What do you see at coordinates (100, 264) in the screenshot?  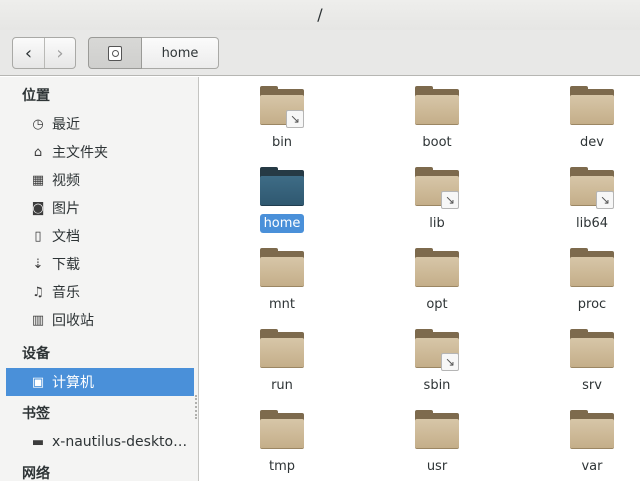 I see `sidebar-item: ⇣ 下载` at bounding box center [100, 264].